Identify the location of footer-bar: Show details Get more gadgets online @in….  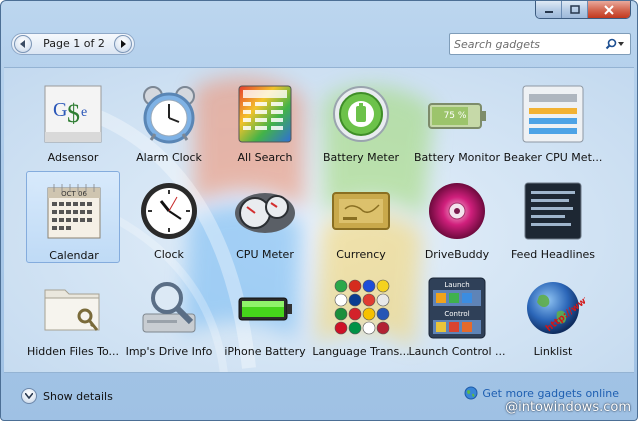
(319, 397).